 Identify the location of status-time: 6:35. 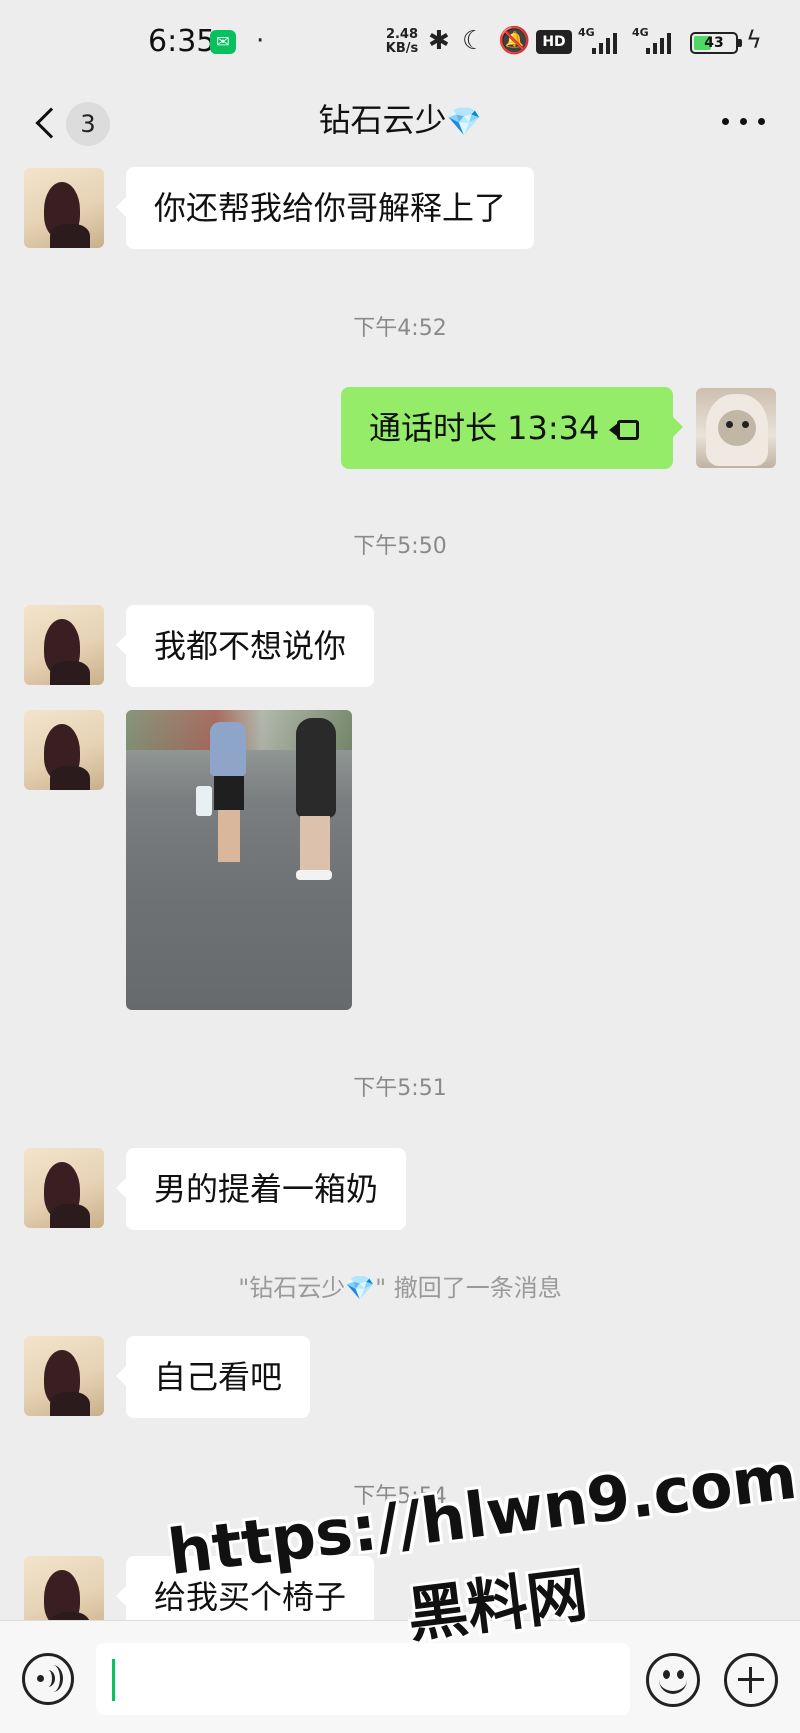
(182, 41).